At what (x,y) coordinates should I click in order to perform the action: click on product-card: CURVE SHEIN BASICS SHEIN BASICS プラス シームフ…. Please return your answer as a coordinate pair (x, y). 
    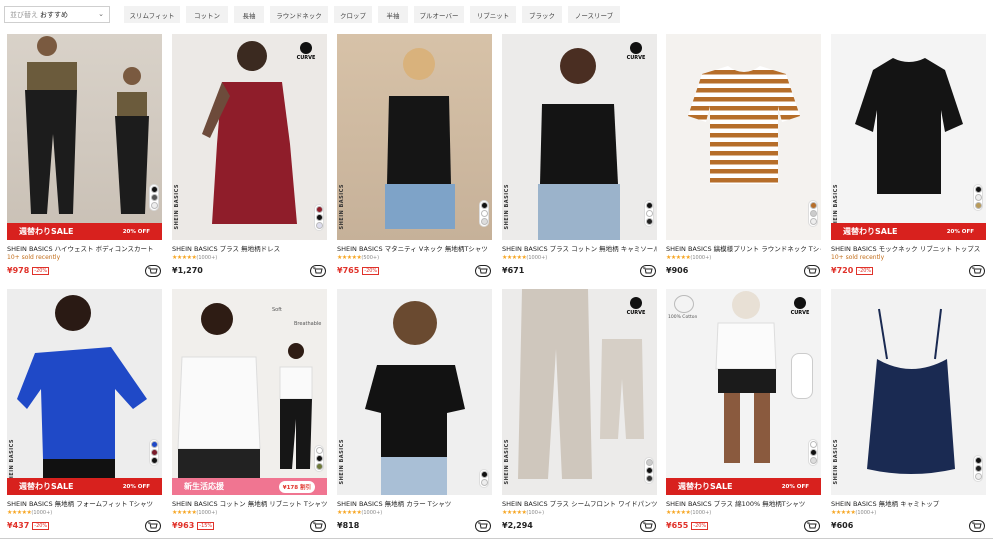
    Looking at the image, I should click on (580, 411).